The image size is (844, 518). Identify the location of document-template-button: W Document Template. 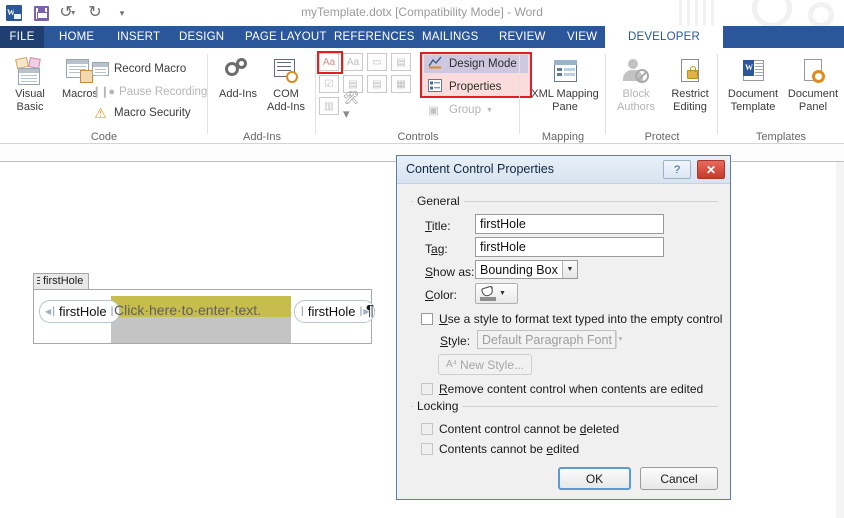
(753, 85).